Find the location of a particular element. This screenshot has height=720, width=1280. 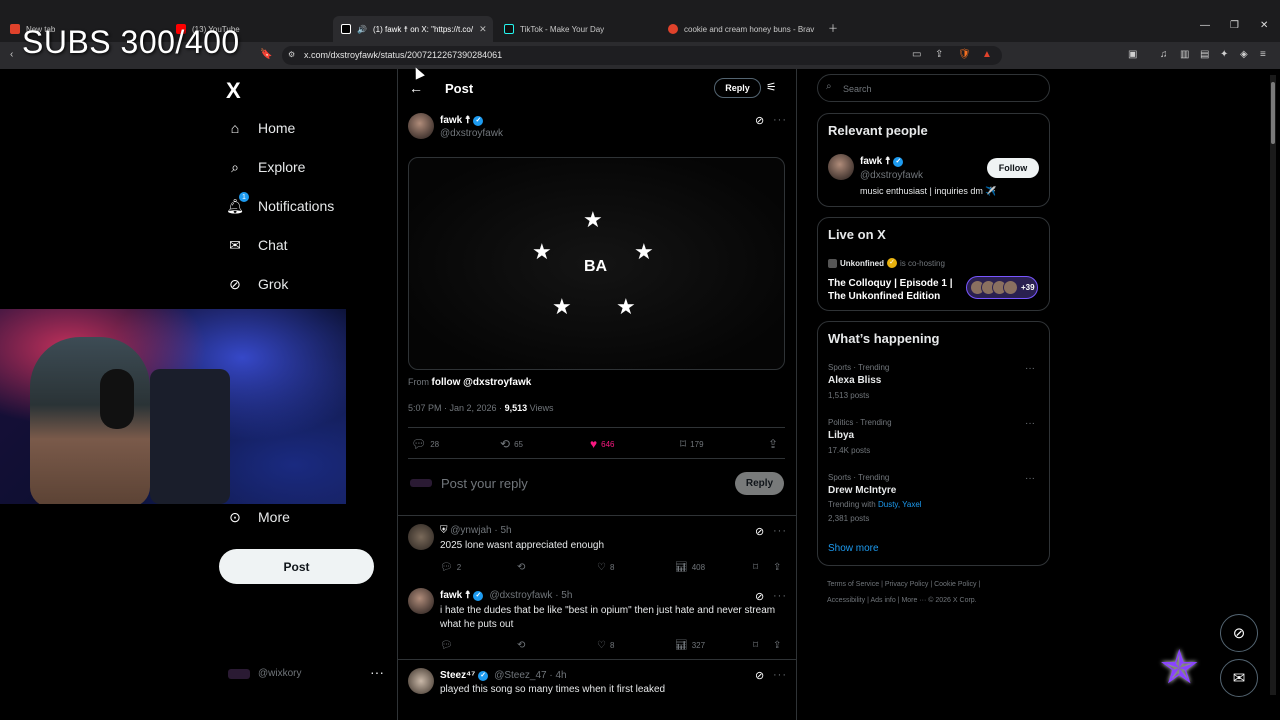

live-listeners: +39 is located at coordinates (1002, 287).